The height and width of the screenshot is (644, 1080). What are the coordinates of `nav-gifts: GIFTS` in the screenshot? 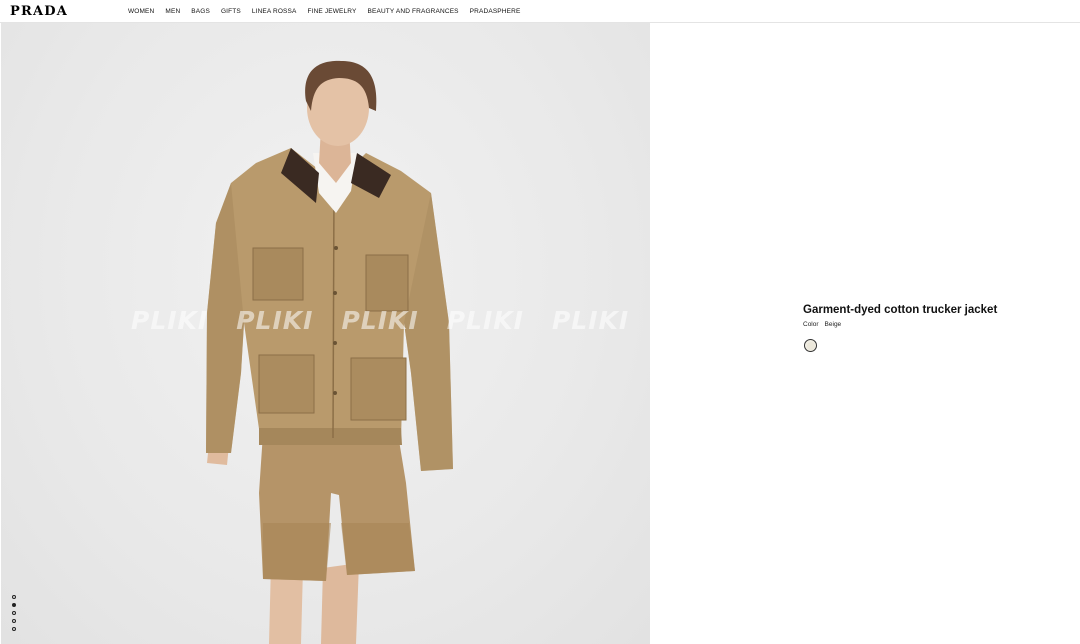 It's located at (231, 11).